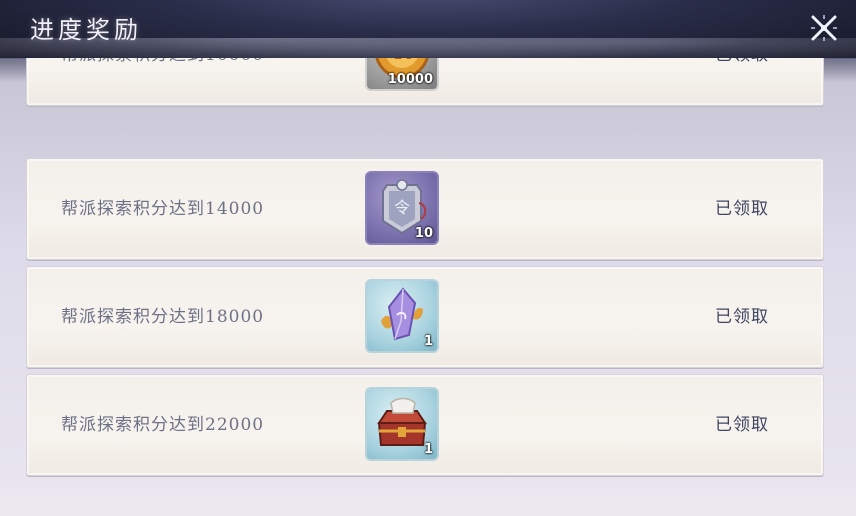 This screenshot has height=516, width=856. I want to click on reward-item: 令 10, so click(402, 208).